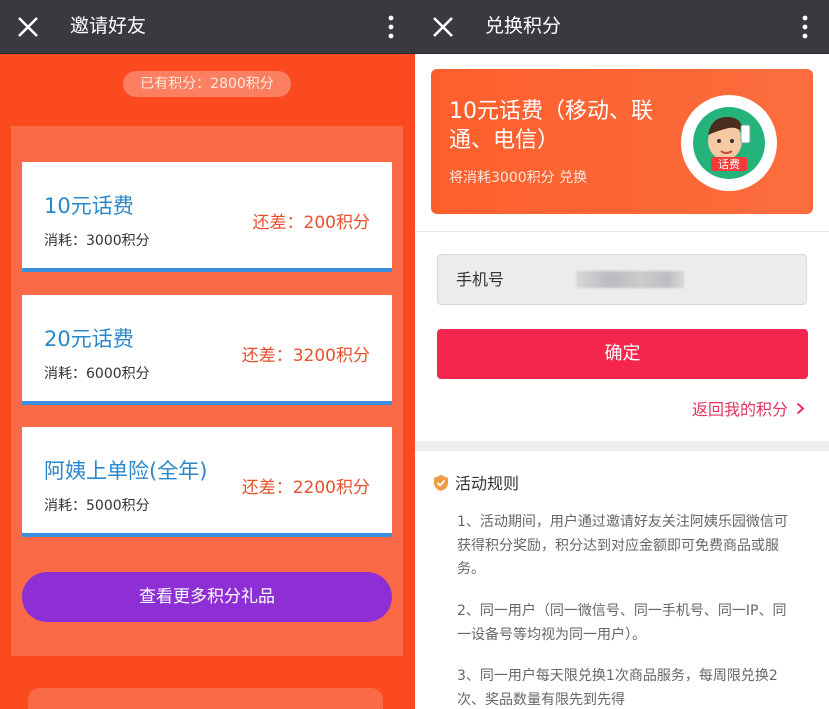  I want to click on badge-label: 话费, so click(729, 164).